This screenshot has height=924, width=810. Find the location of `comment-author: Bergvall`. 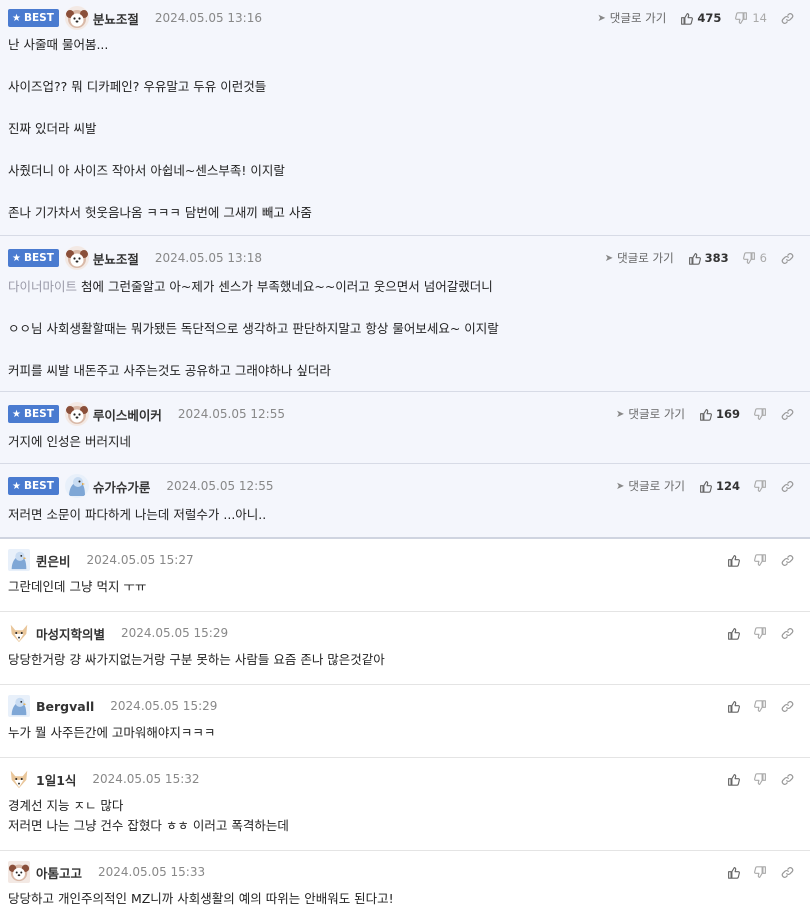

comment-author: Bergvall is located at coordinates (65, 706).